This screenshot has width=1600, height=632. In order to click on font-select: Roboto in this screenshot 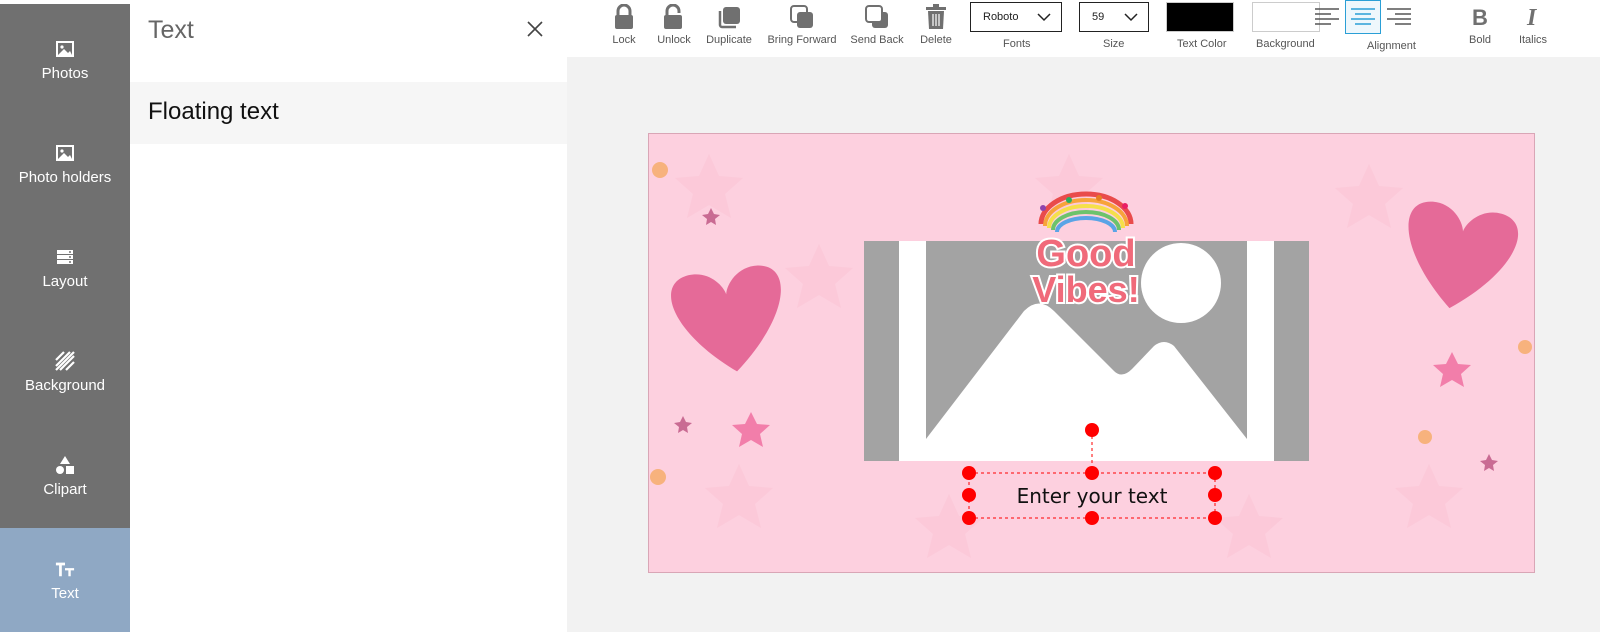, I will do `click(1016, 17)`.